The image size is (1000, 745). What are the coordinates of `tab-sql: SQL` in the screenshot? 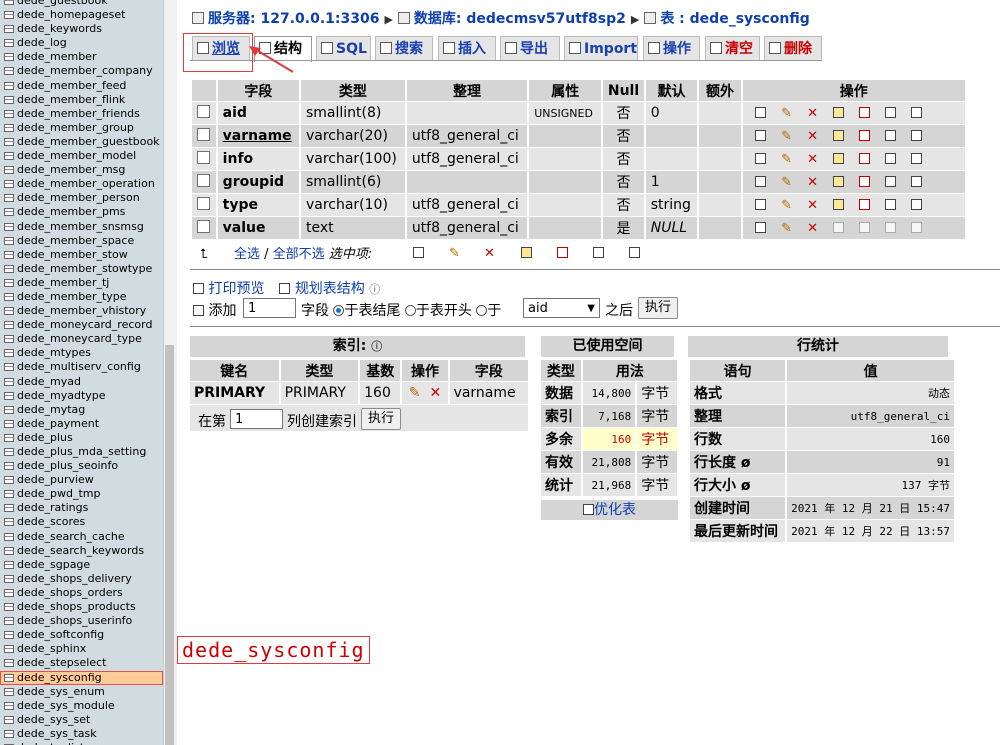 It's located at (343, 48).